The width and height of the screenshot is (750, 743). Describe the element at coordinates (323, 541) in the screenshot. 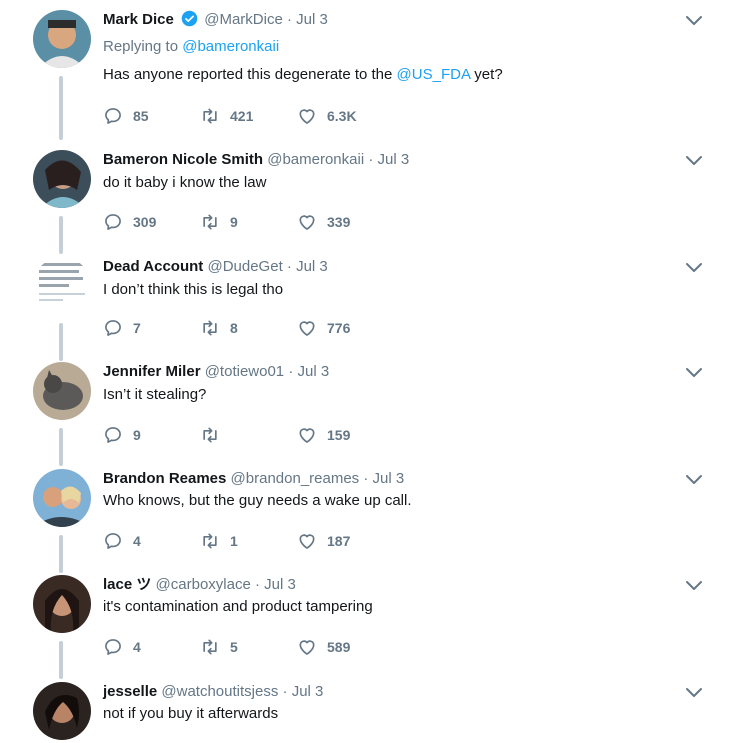

I see `like-button: 187` at that location.